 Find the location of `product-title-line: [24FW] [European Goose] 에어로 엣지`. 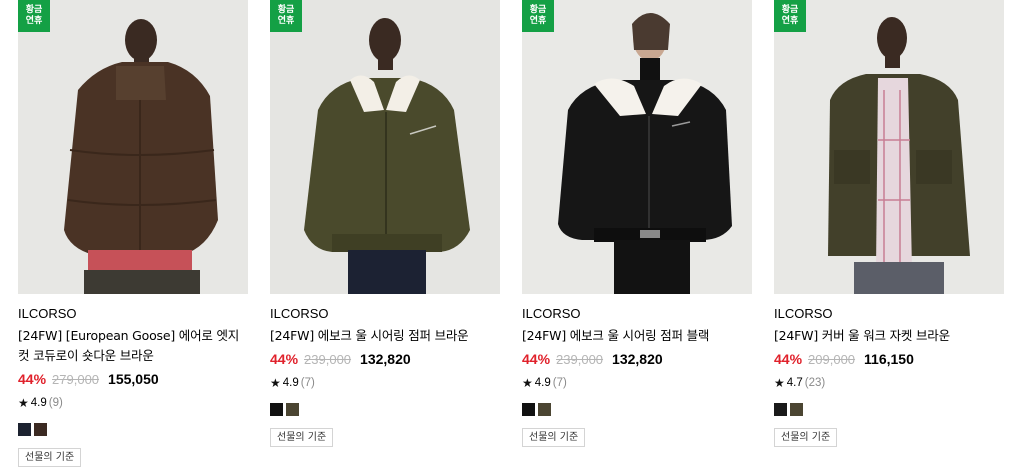

product-title-line: [24FW] [European Goose] 에어로 엣지 is located at coordinates (129, 335).